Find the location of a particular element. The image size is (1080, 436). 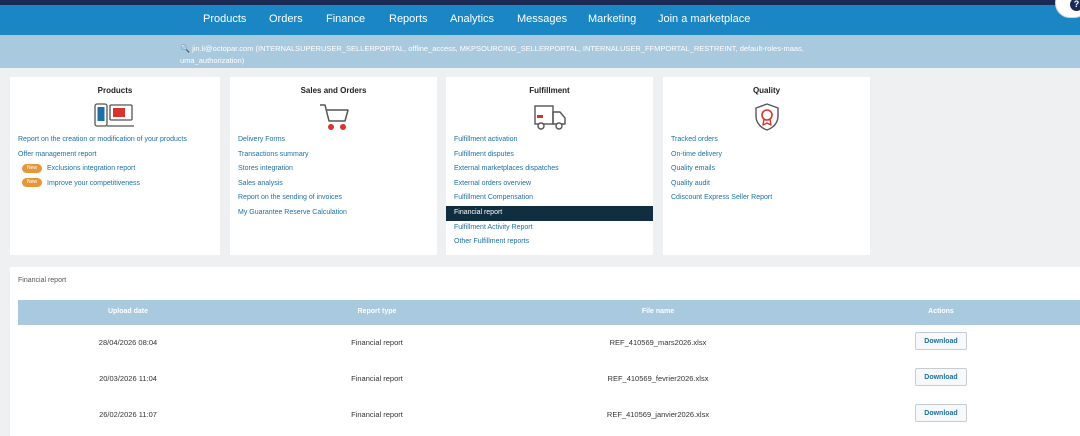

link-fulfillment-activation: Fulfillment activation is located at coordinates (549, 140).